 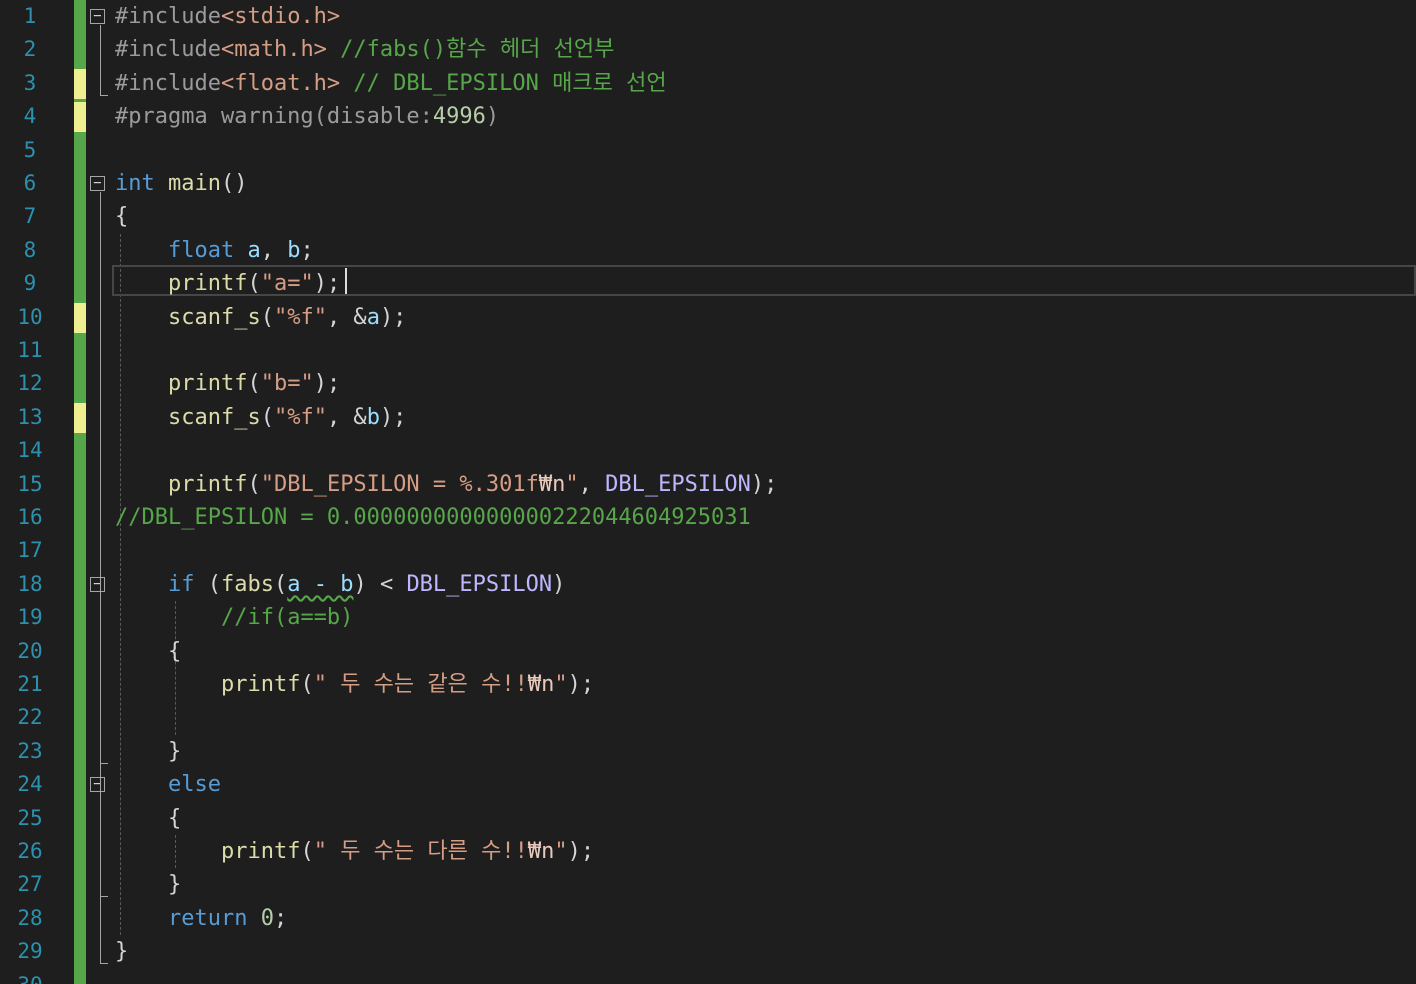 I want to click on code-line: printf(" 두 수는 다른 수!!₩n");, so click(x=354, y=851).